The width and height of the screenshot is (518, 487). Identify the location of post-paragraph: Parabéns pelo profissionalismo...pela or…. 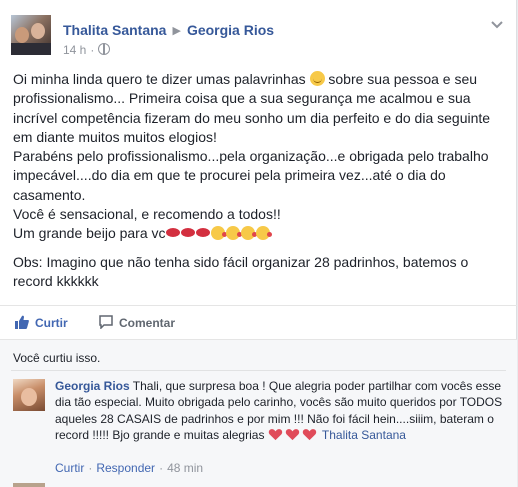
(251, 175).